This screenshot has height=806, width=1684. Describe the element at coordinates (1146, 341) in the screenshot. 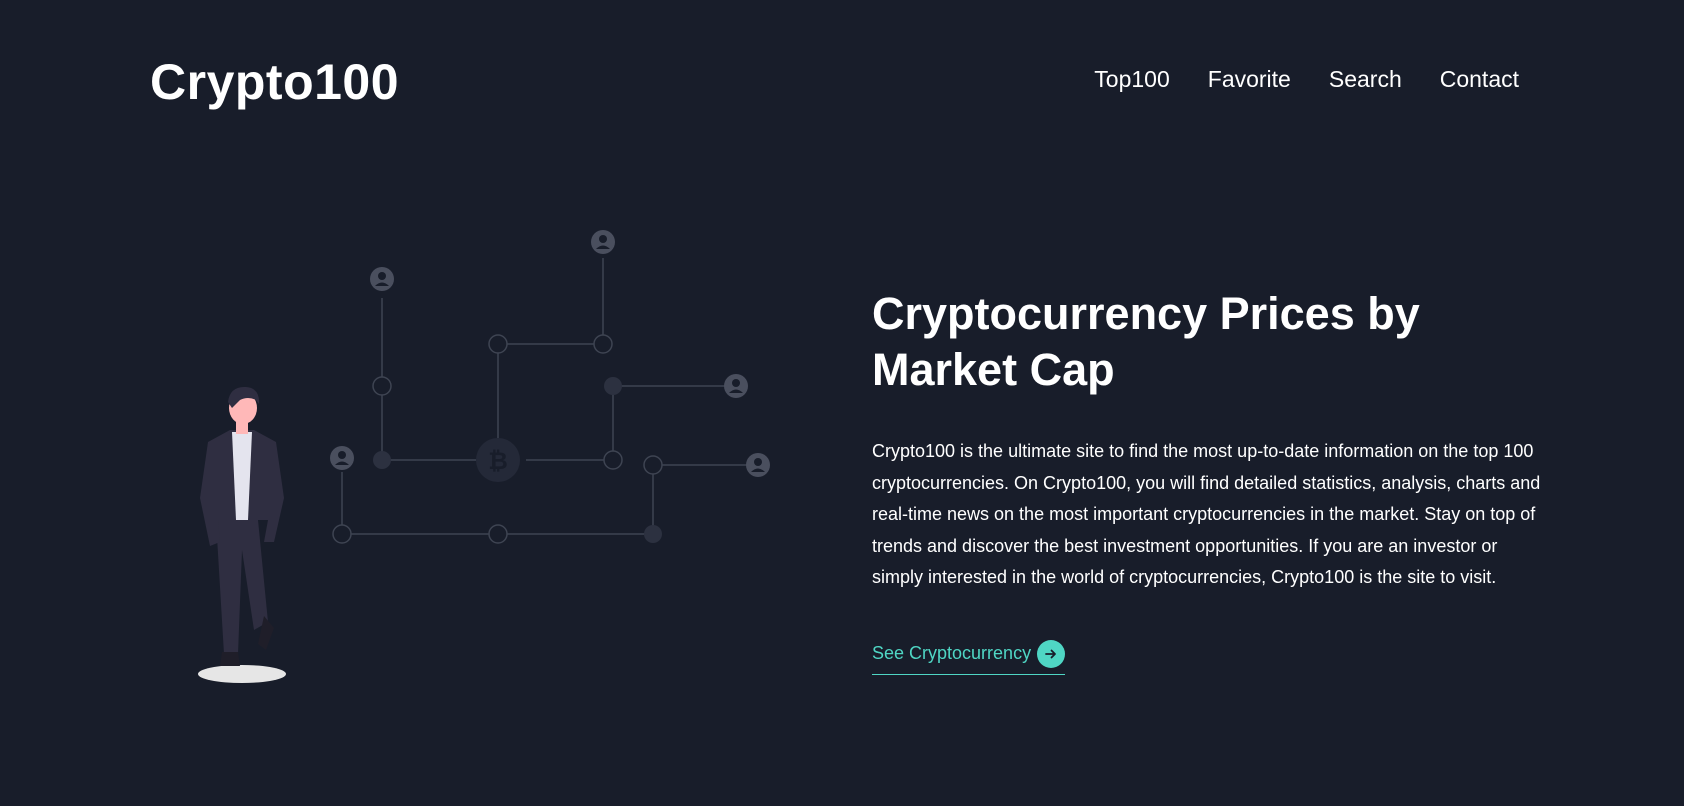

I see `hero-title: Cryptocurrency Prices by Market Cap` at that location.